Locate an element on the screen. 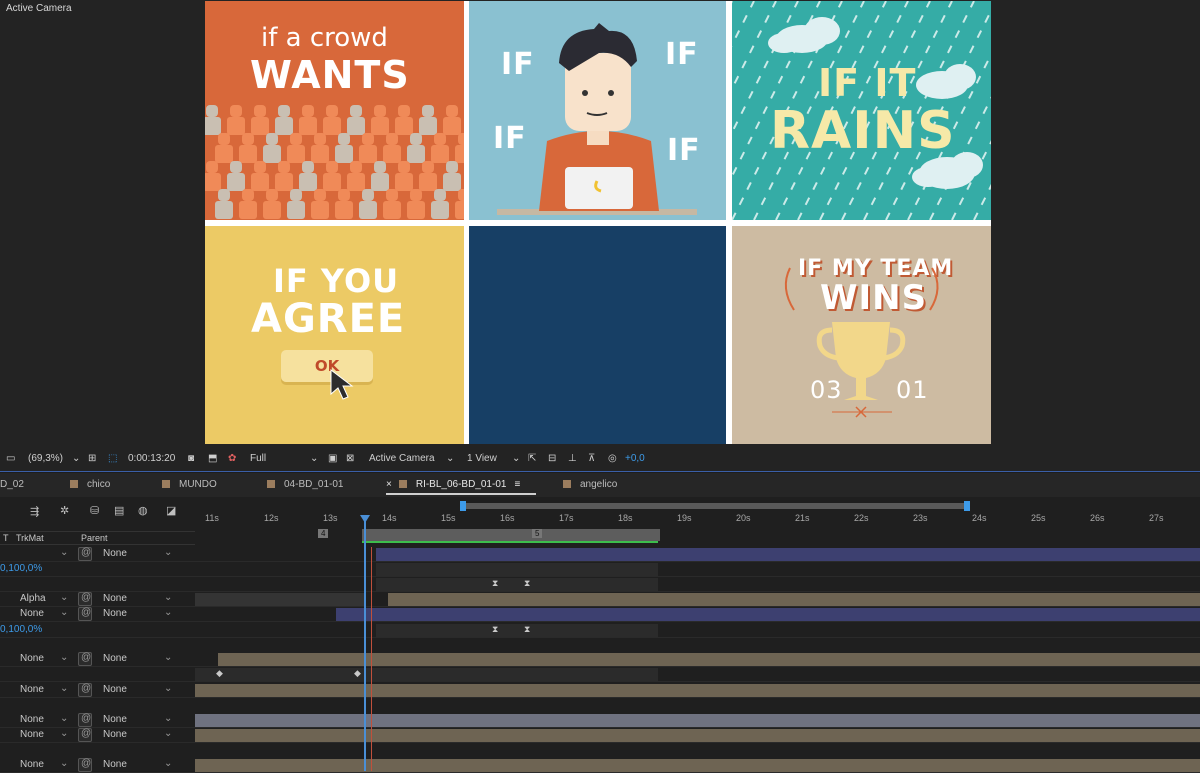 The height and width of the screenshot is (773, 1200). camera-view-dropdown: Active Camera is located at coordinates (402, 458).